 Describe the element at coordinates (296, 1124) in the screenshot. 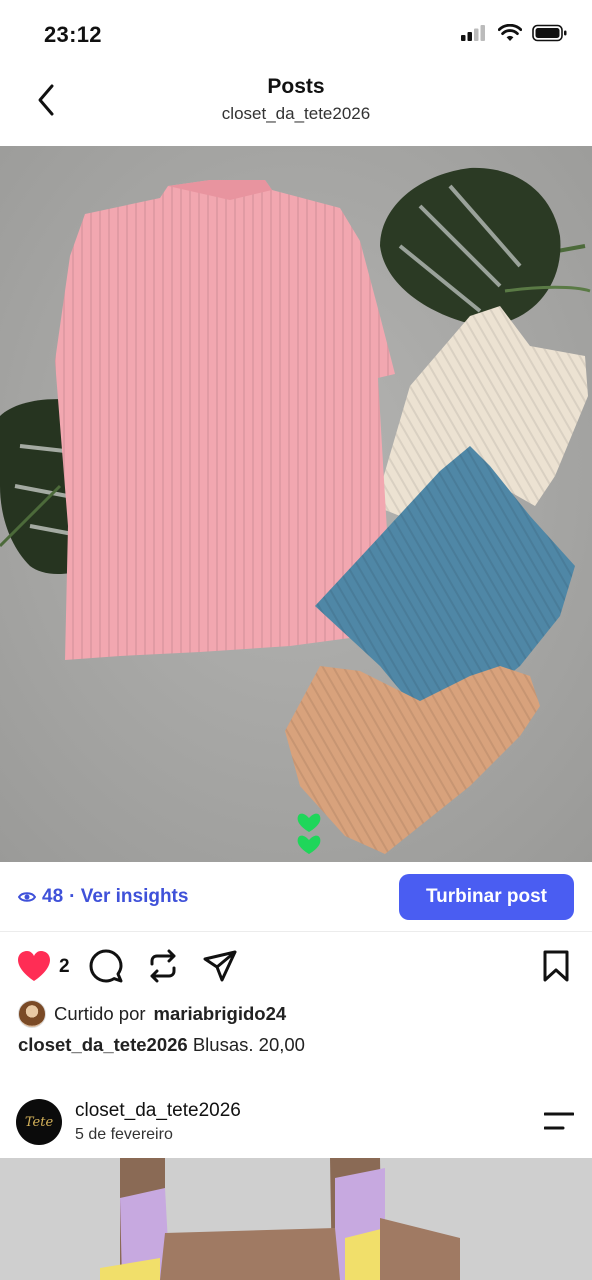

I see `next-post-header: Tete closet_da_tete2026 5 de fevereiro` at that location.